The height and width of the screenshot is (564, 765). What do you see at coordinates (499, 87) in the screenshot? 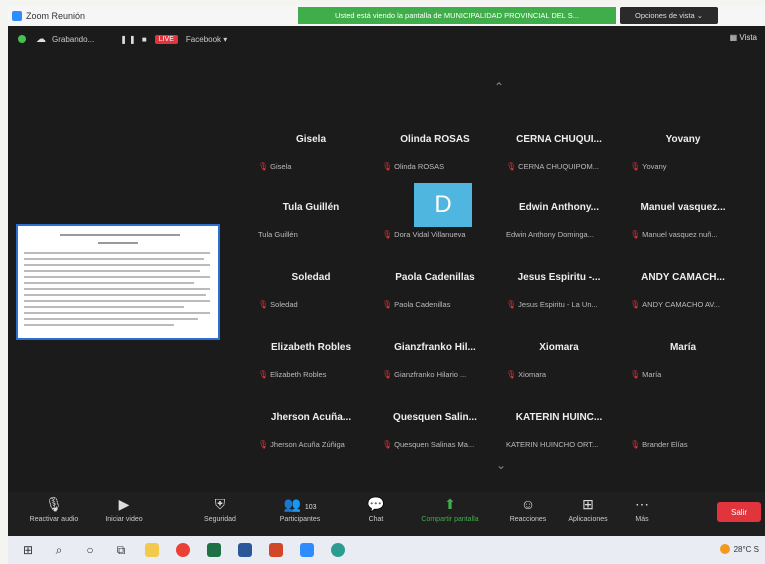
I see `chevron-up-icon: ⌃` at bounding box center [499, 87].